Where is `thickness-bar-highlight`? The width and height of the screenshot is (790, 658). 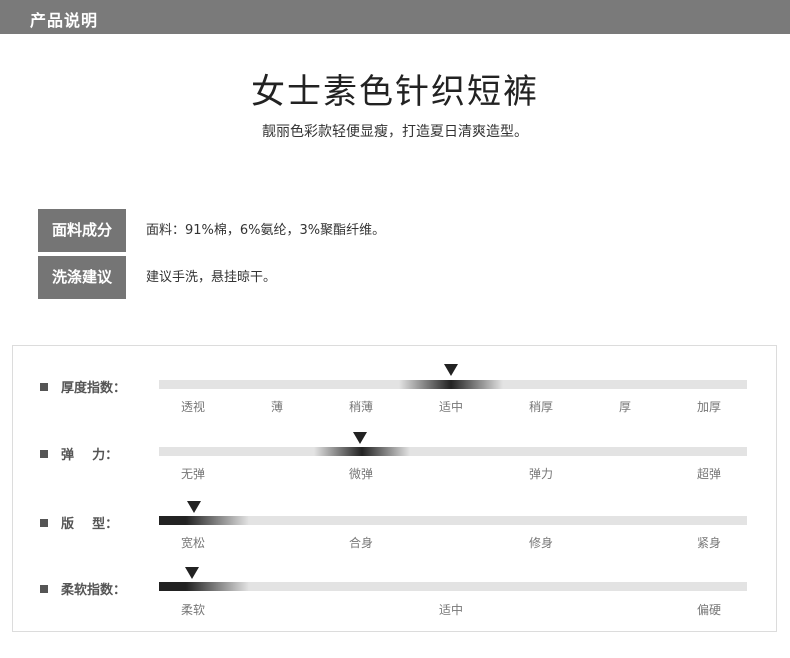 thickness-bar-highlight is located at coordinates (451, 384).